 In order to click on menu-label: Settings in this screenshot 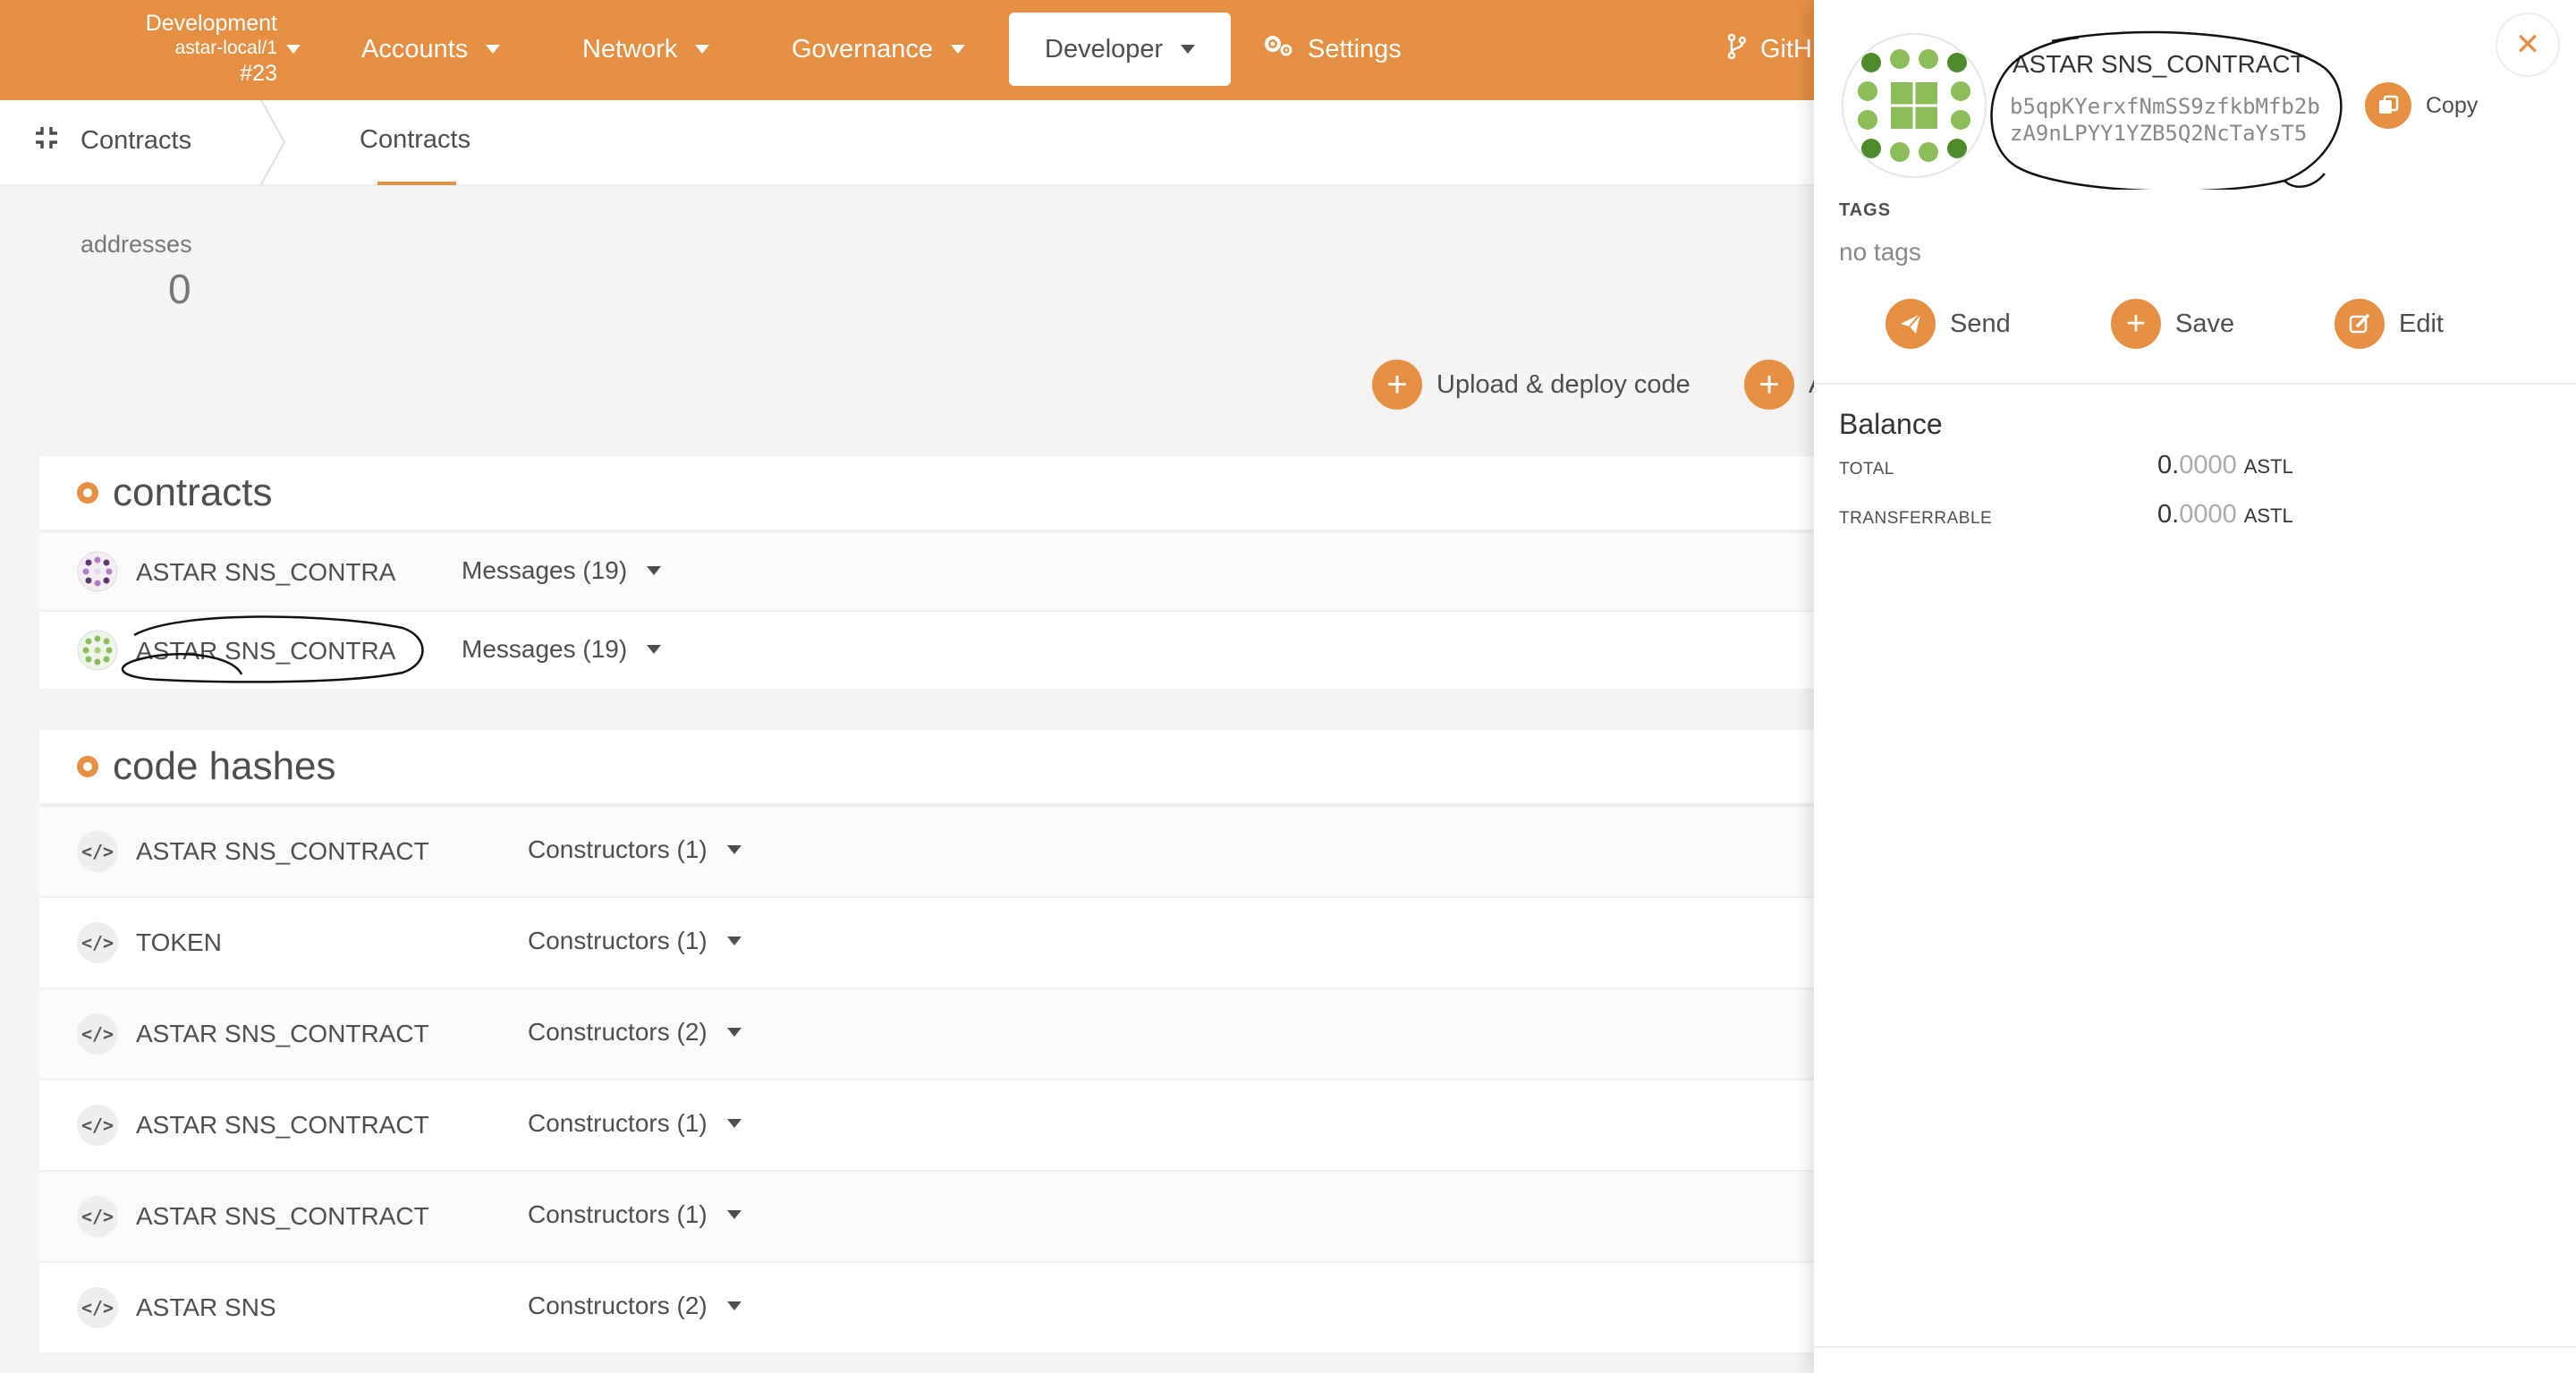, I will do `click(1355, 49)`.